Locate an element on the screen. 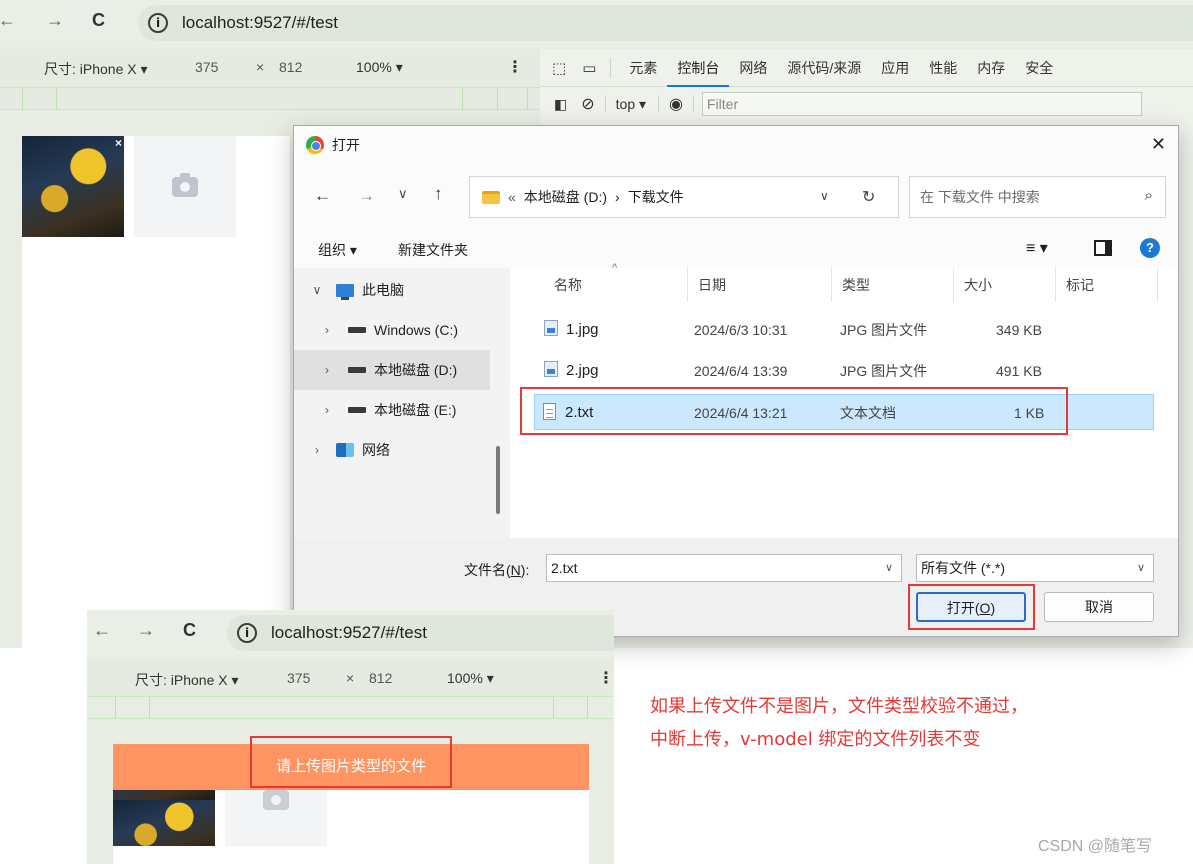  device-viewport: 请上传图片类型的文件 is located at coordinates (351, 800).